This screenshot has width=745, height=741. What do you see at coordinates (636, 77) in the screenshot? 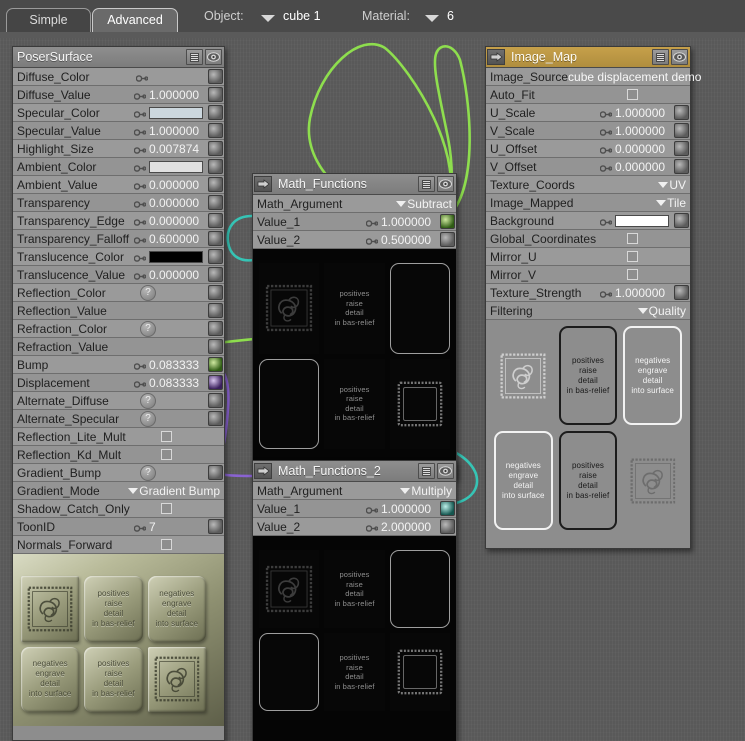
I see `param-text-value: cube displacement demo` at bounding box center [636, 77].